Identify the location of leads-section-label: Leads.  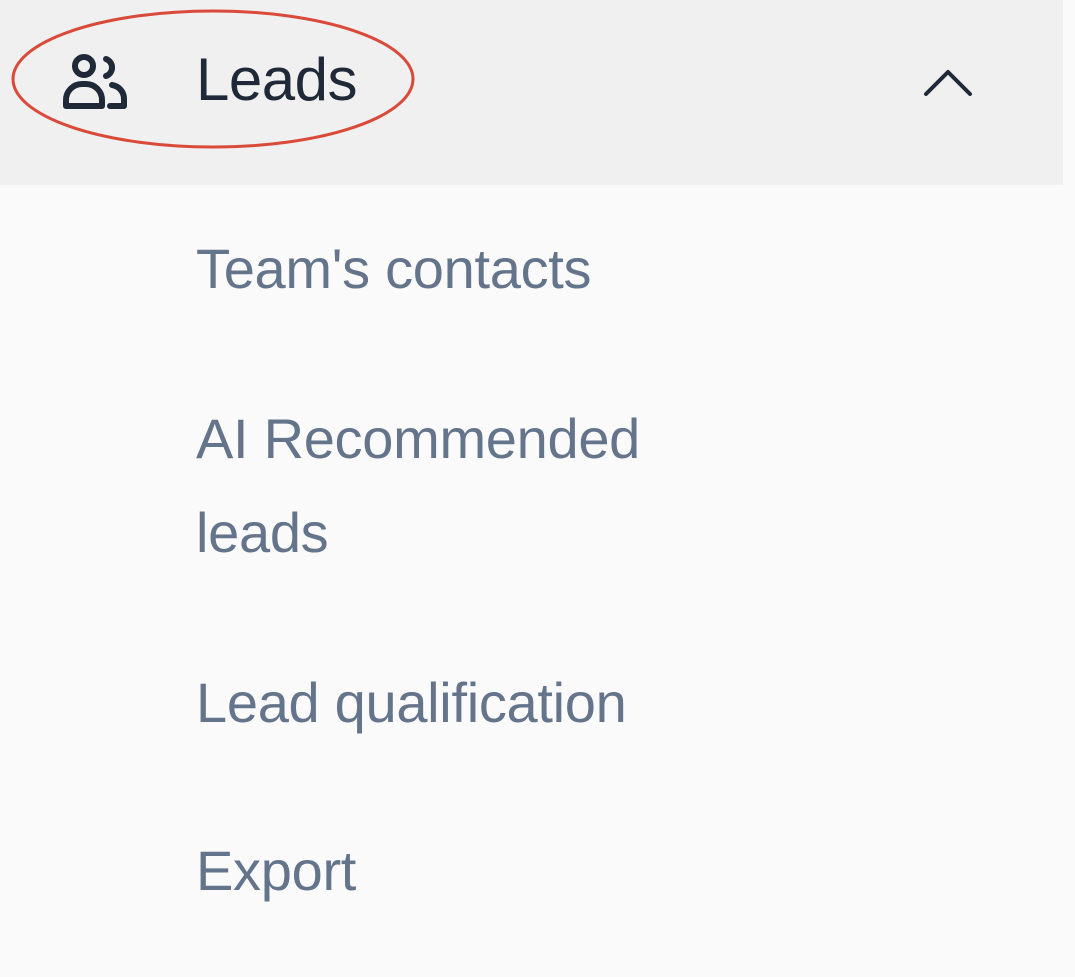
(276, 79).